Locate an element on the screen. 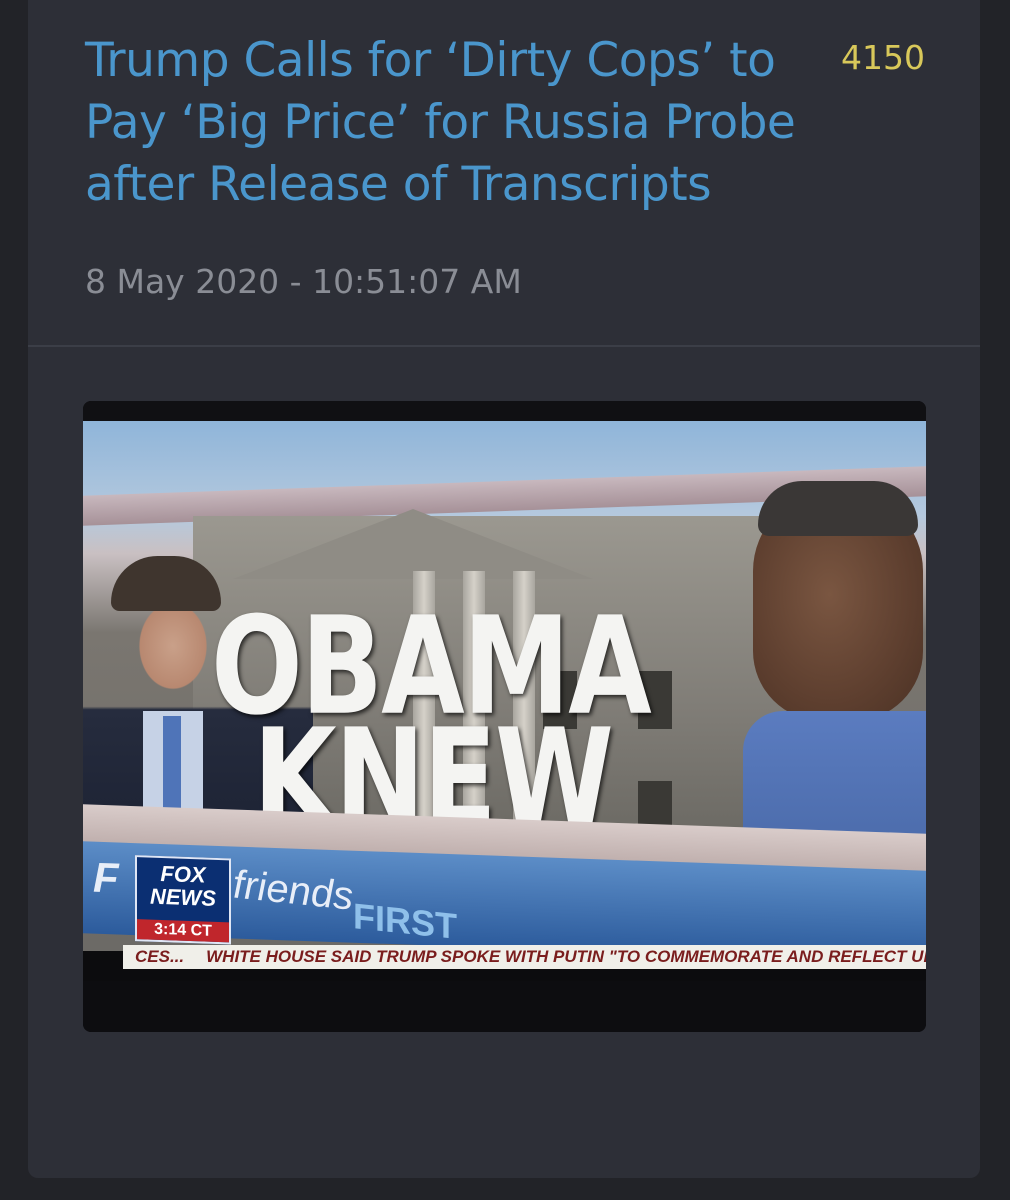 The height and width of the screenshot is (1200, 1010). tv-bezel-bottom is located at coordinates (504, 1006).